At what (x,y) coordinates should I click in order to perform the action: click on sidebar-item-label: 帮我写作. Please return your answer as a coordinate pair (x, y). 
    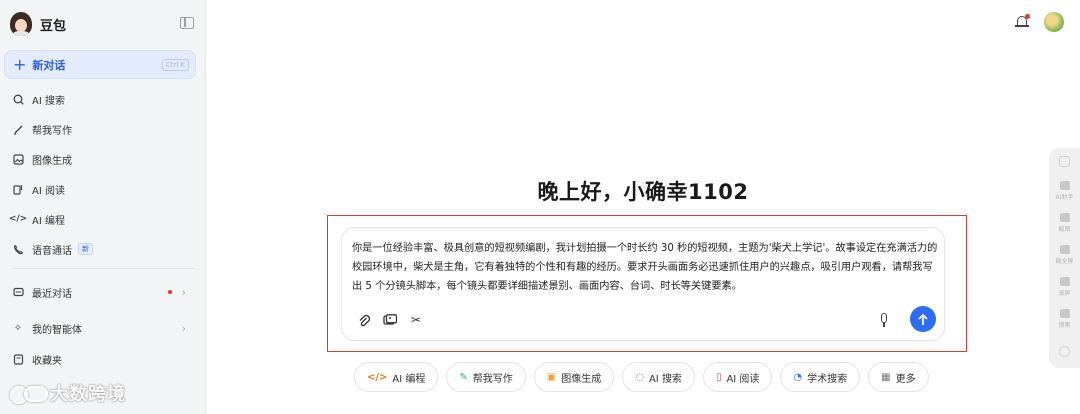
    Looking at the image, I should click on (52, 131).